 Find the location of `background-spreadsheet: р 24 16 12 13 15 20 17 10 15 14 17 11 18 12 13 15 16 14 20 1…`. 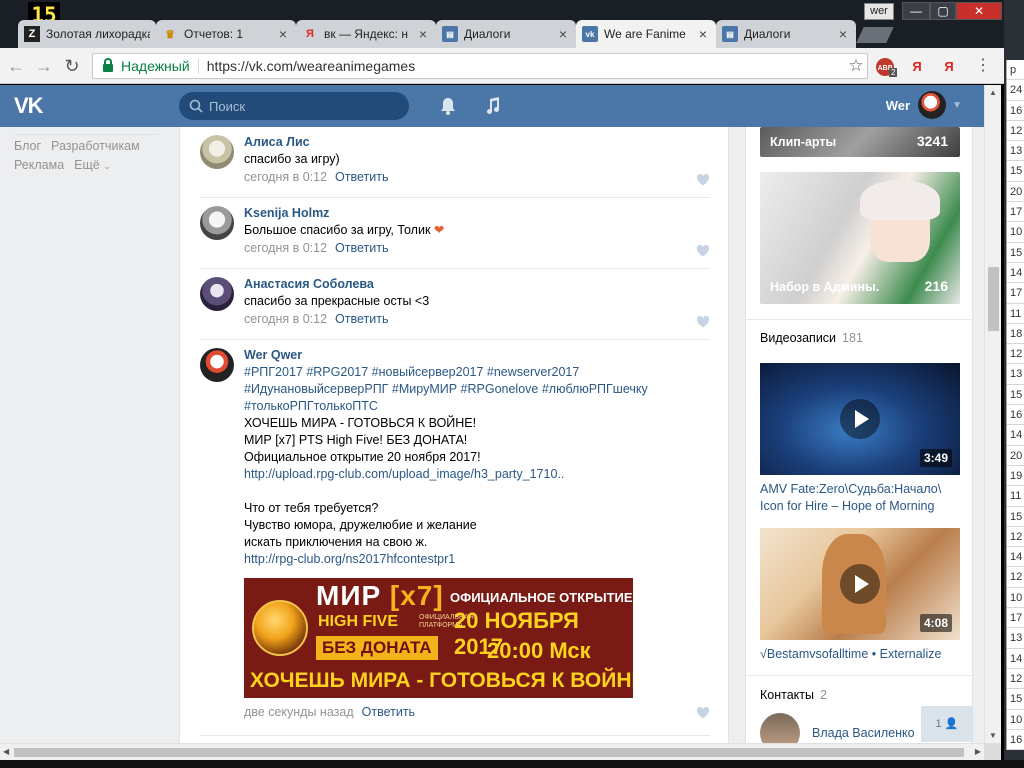

background-spreadsheet: р 24 16 12 13 15 20 17 10 15 14 17 11 18 12 13 15 16 14 20 1… is located at coordinates (1015, 405).